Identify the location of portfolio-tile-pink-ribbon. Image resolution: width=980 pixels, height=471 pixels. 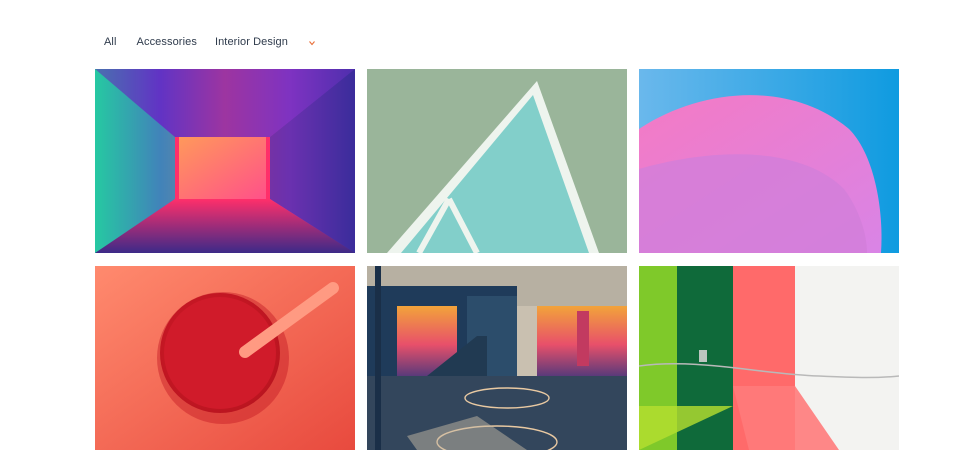
(769, 161).